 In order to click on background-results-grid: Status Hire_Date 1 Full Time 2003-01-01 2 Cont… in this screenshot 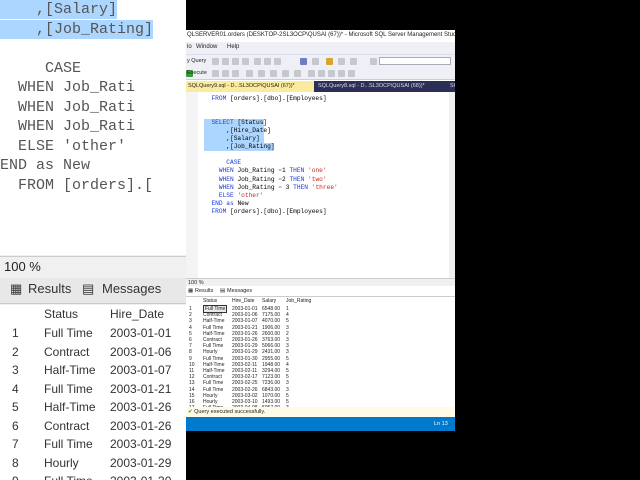, I will do `click(93, 392)`.